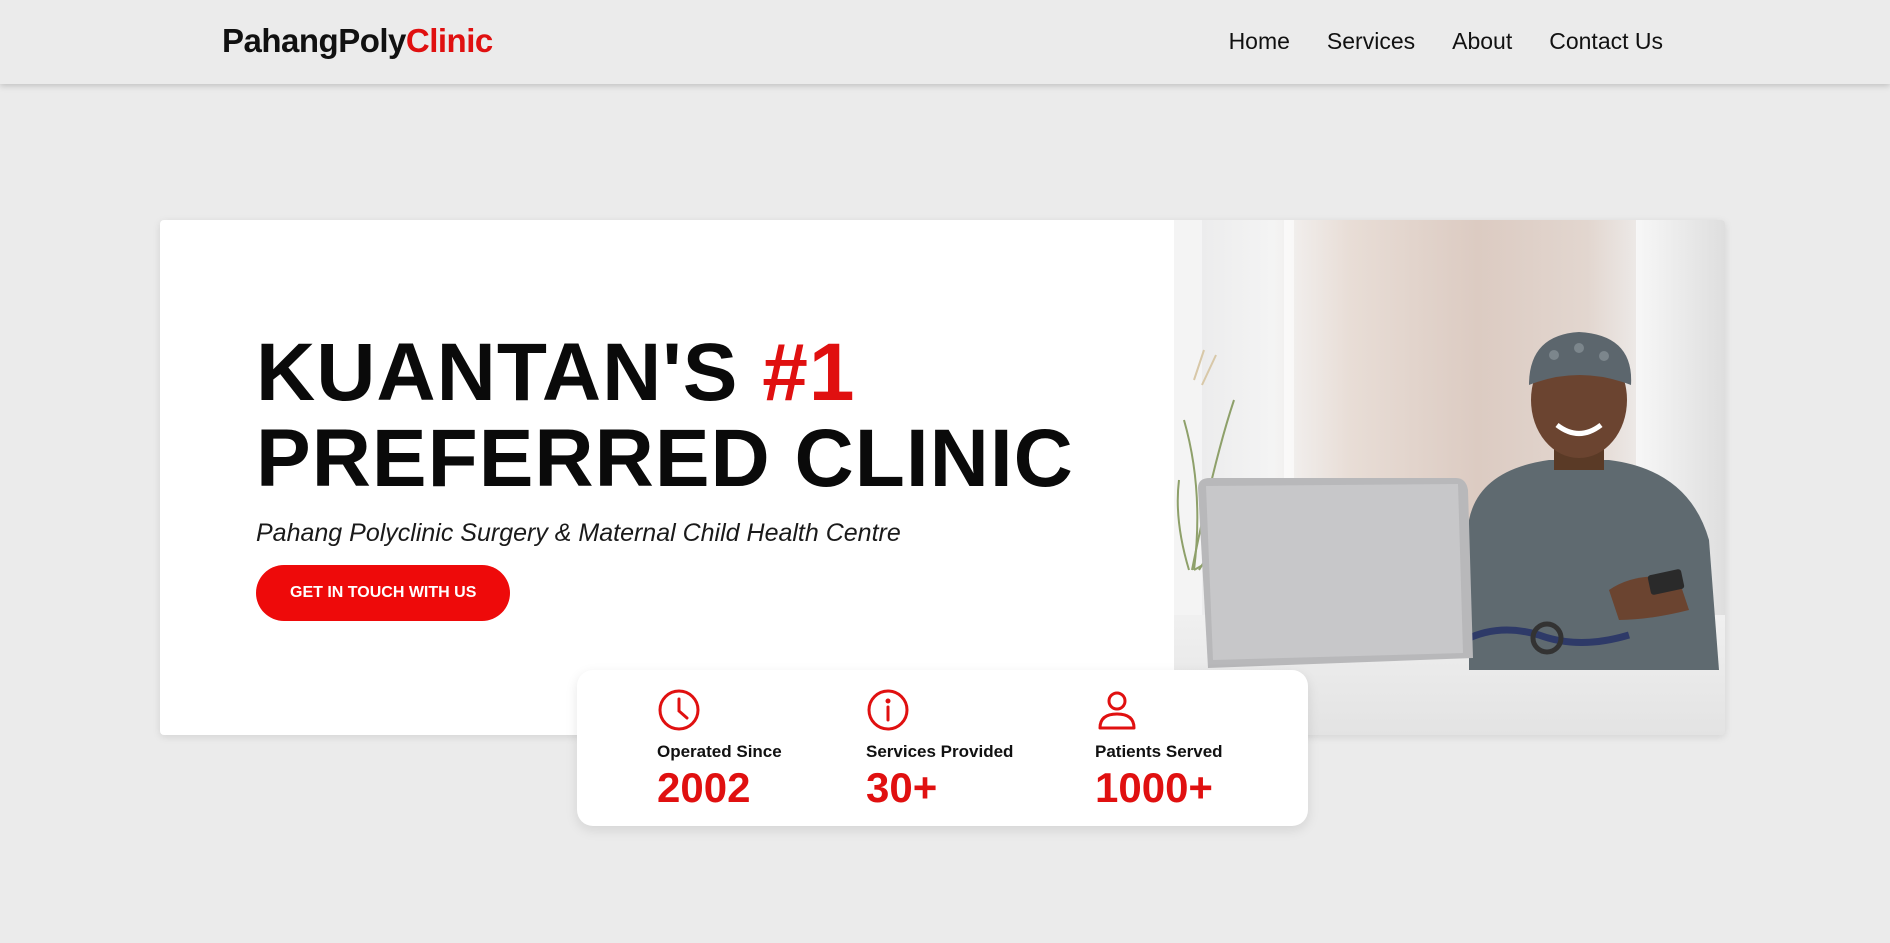 The width and height of the screenshot is (1890, 943). I want to click on stat-label: Services Provided, so click(940, 751).